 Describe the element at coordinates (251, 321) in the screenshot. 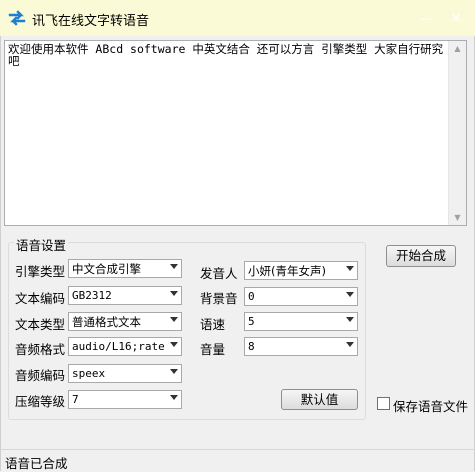

I see `speed-value: 5` at that location.